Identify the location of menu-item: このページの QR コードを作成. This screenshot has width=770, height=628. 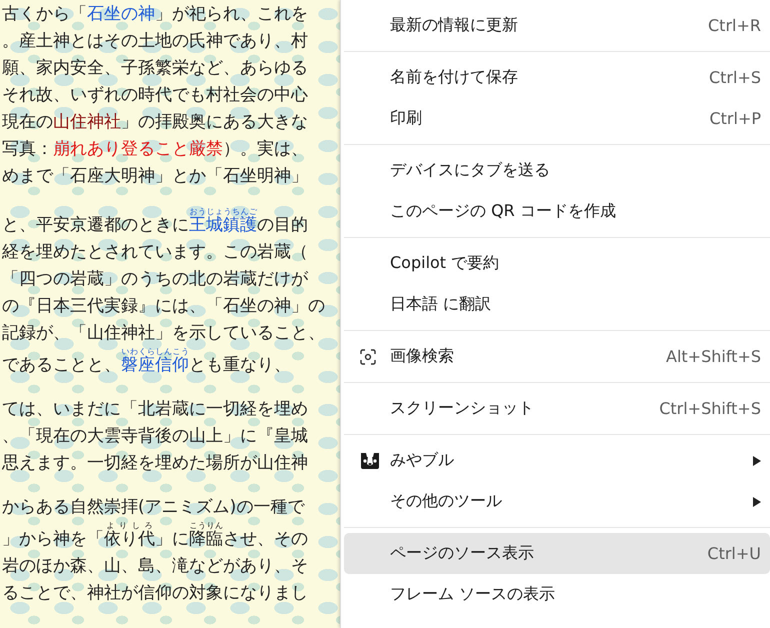
(557, 211).